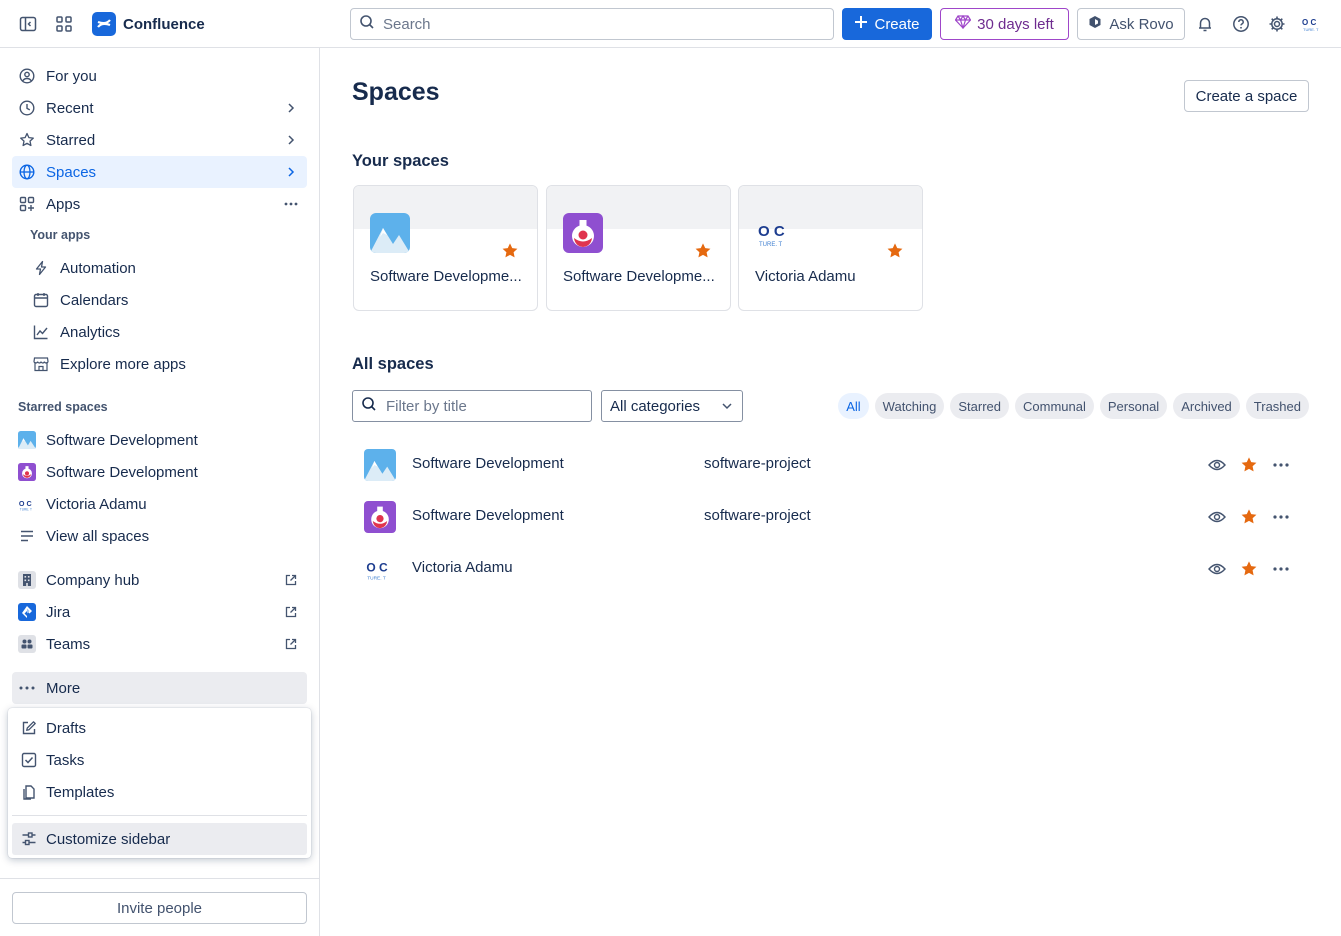 Image resolution: width=1341 pixels, height=936 pixels. I want to click on chip-archived: Archived, so click(1206, 406).